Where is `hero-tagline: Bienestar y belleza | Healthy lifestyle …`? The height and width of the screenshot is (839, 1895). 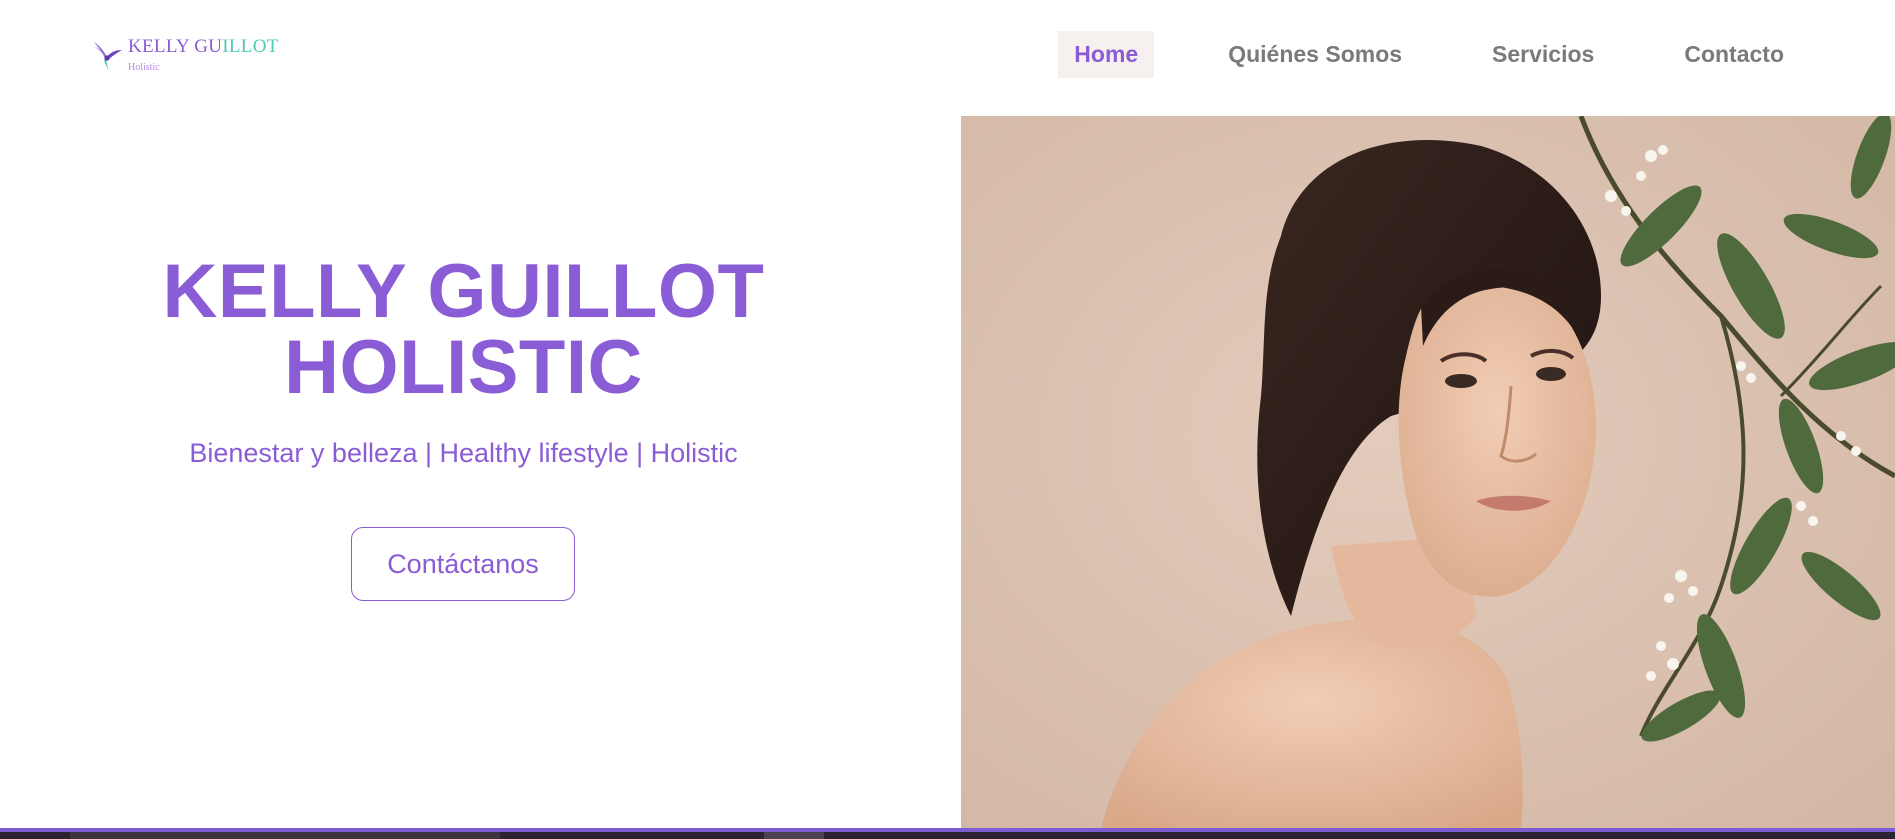 hero-tagline: Bienestar y belleza | Healthy lifestyle … is located at coordinates (463, 453).